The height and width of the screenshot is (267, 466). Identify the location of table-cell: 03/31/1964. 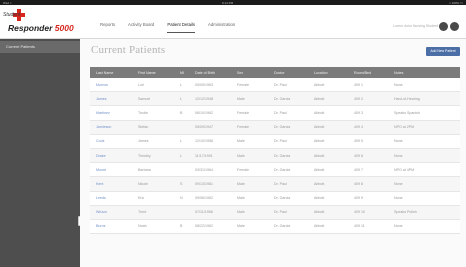
(204, 169).